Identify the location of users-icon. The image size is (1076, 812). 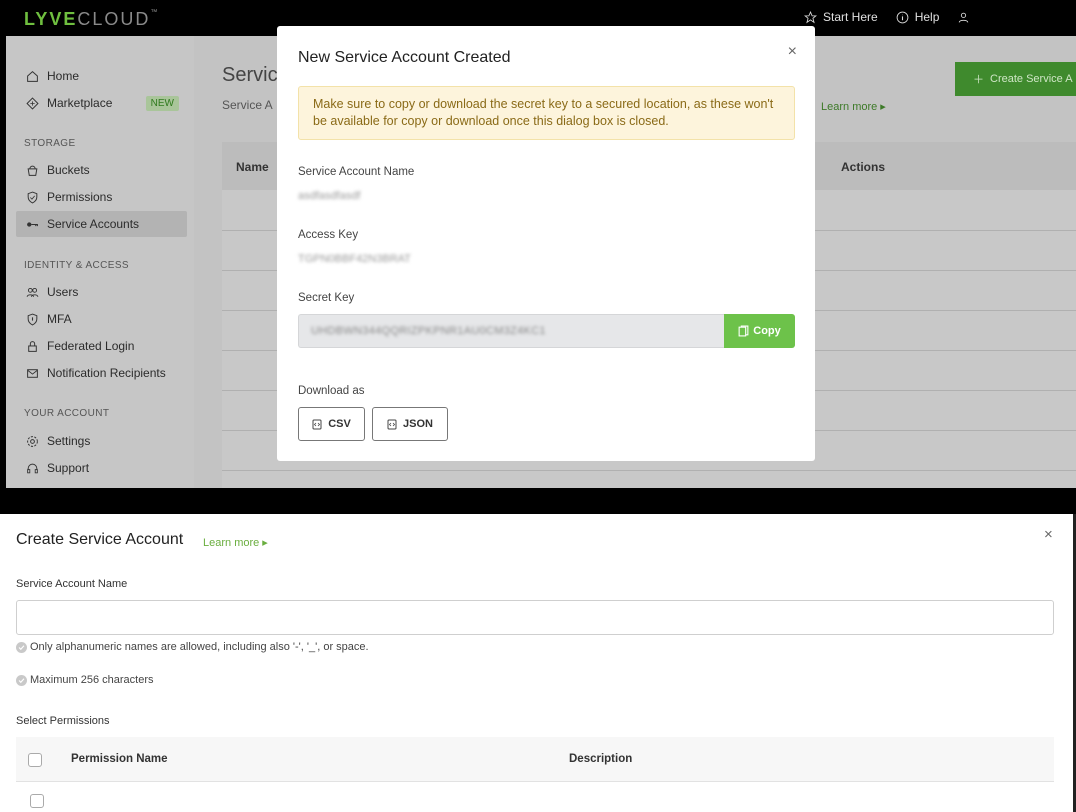
(32, 292).